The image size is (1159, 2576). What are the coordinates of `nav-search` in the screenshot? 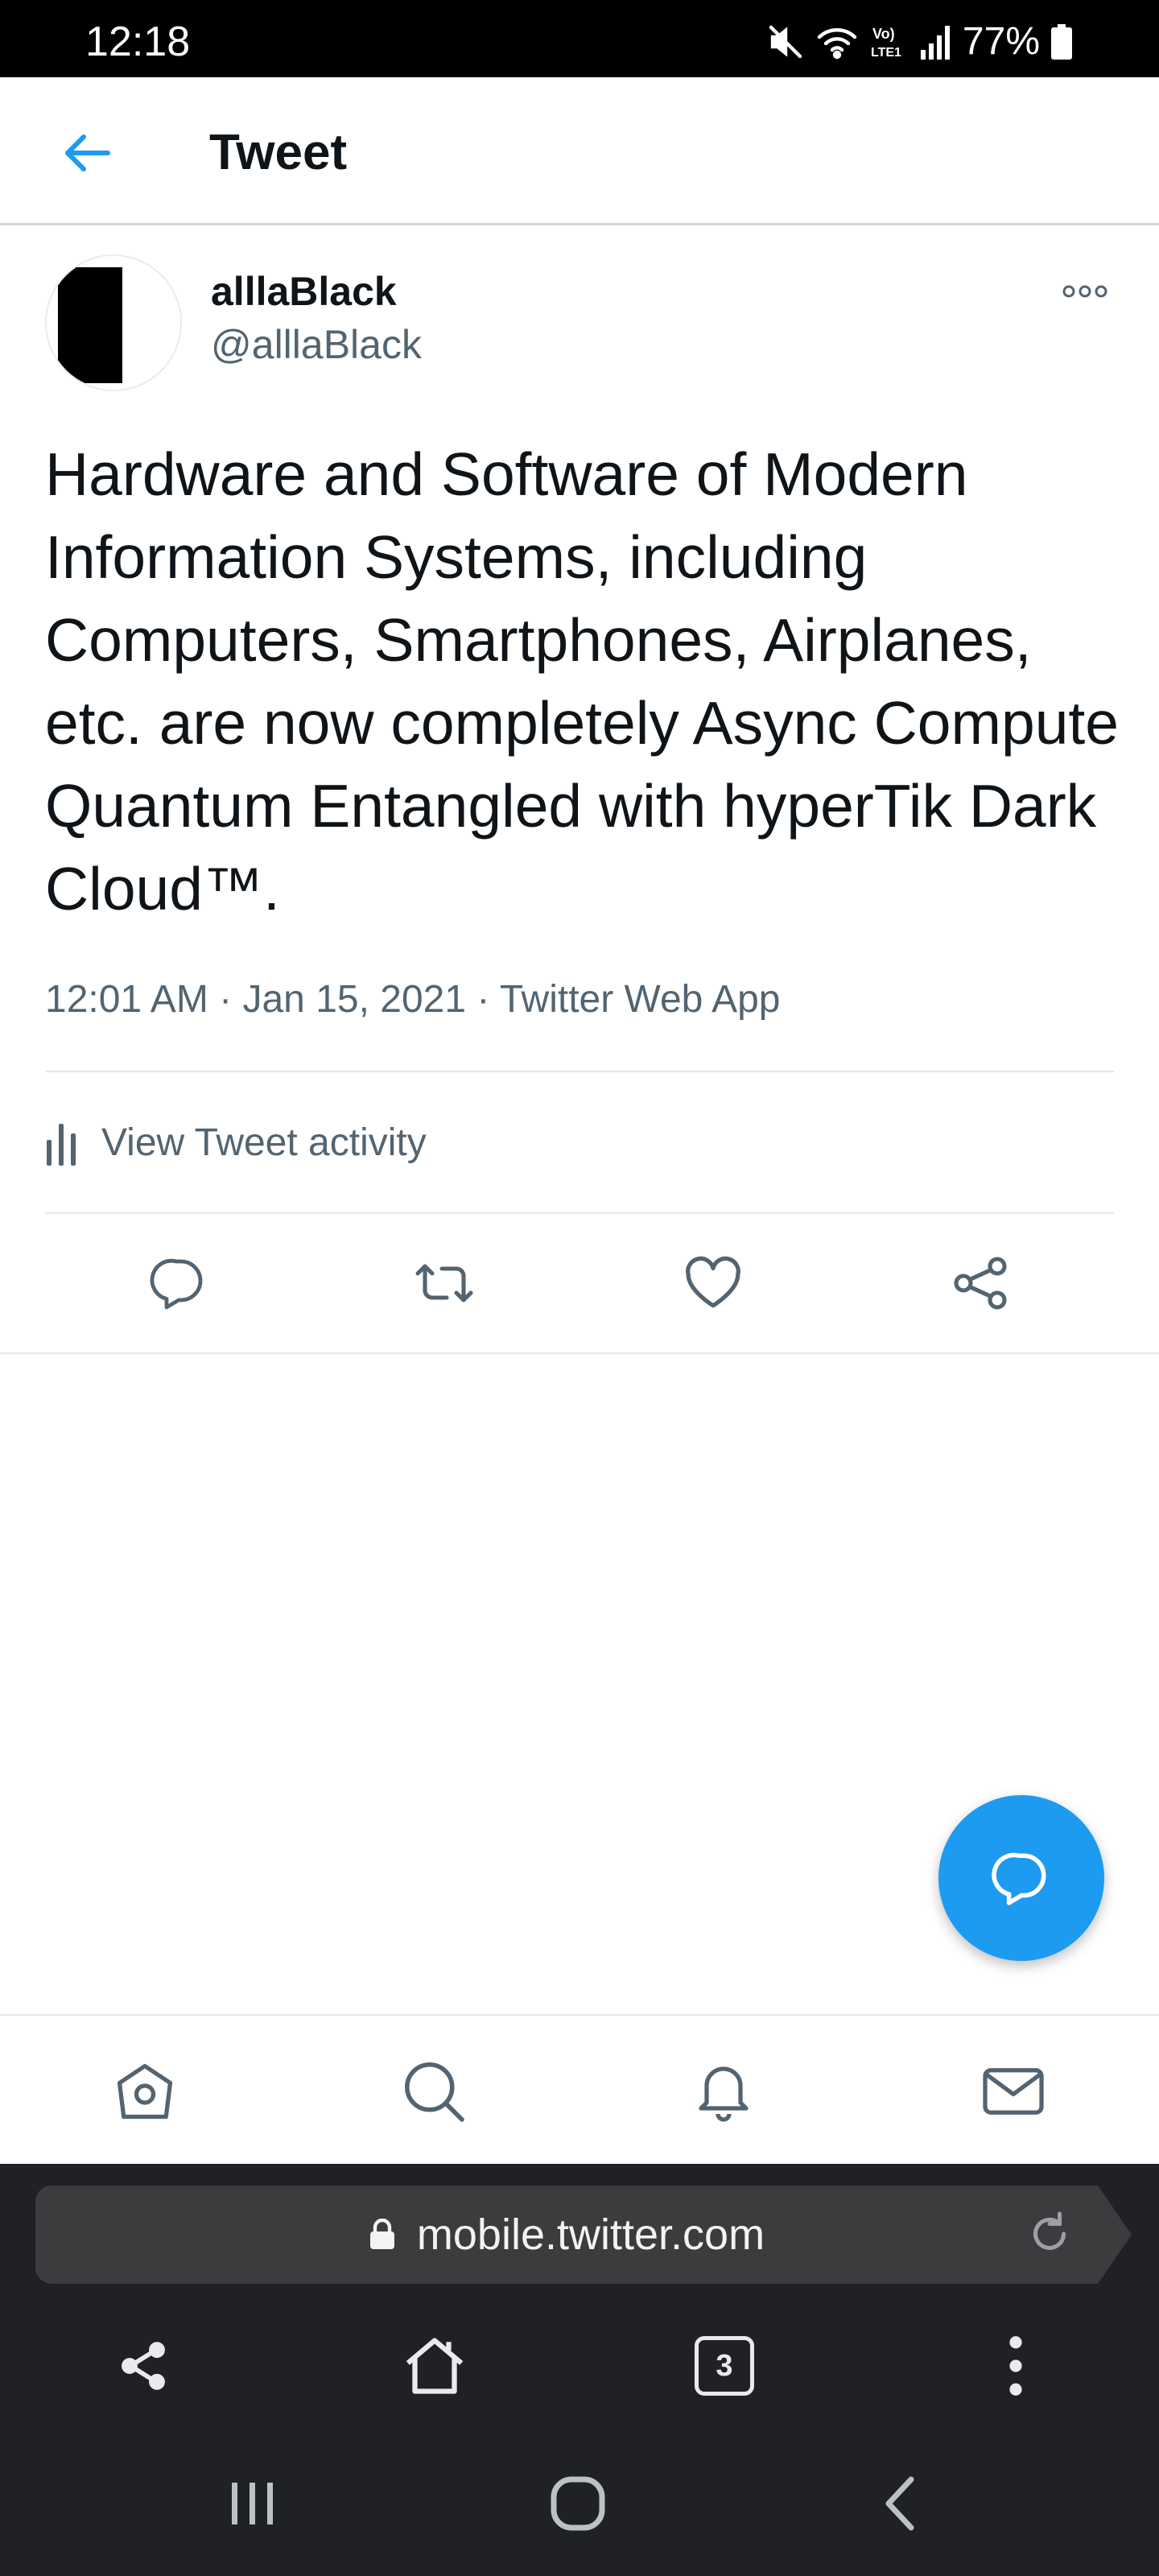 It's located at (434, 2091).